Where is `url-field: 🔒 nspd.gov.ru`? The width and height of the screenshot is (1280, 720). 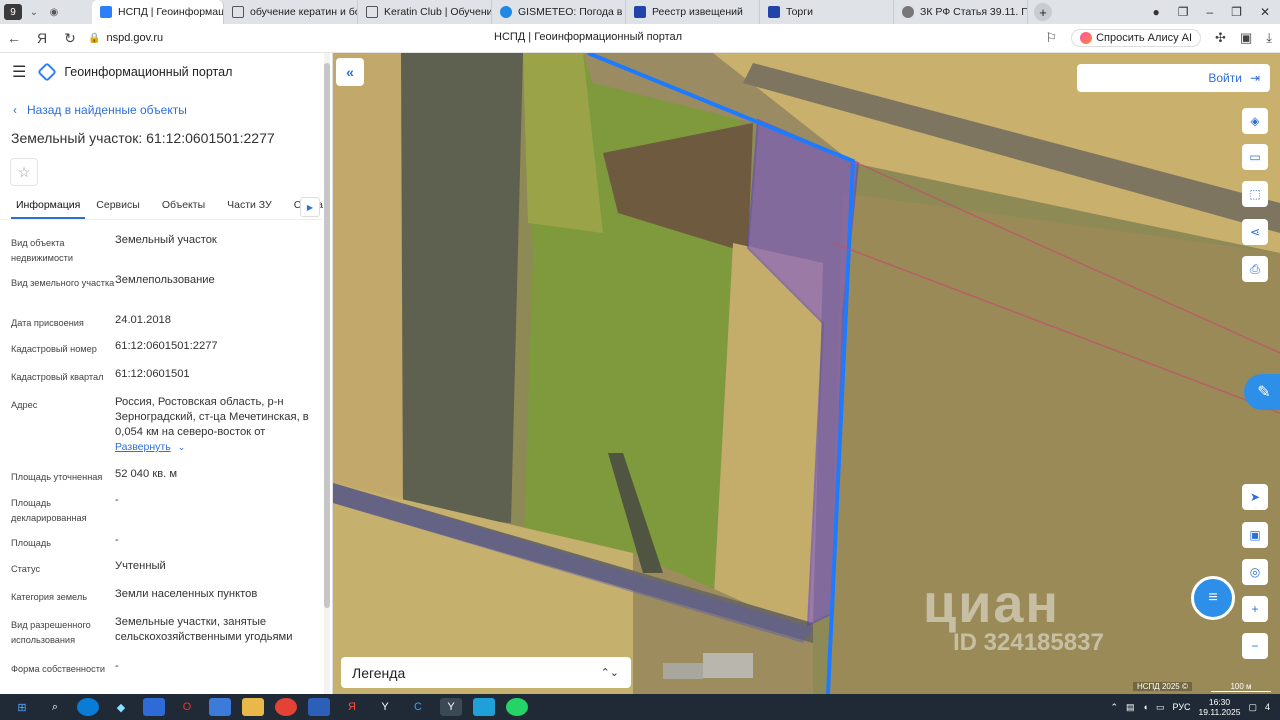
url-field: 🔒 nspd.gov.ru is located at coordinates (125, 38).